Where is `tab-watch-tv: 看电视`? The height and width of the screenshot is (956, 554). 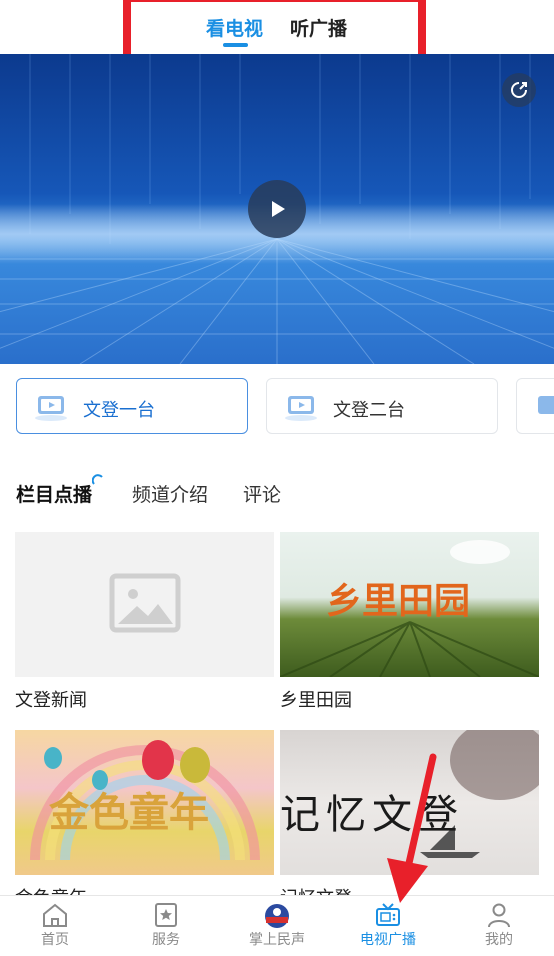 tab-watch-tv: 看电视 is located at coordinates (234, 27).